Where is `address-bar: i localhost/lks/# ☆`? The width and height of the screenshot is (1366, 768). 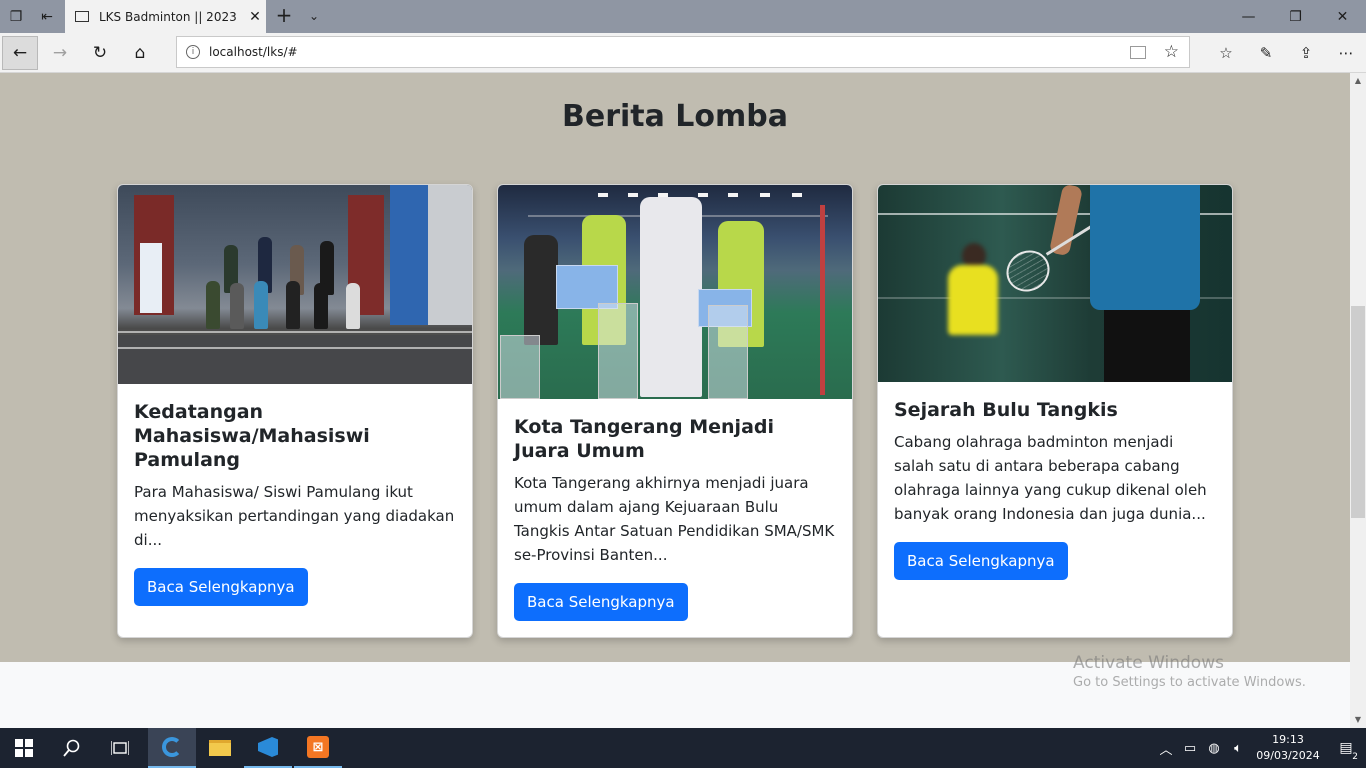
address-bar: i localhost/lks/# ☆ is located at coordinates (683, 52).